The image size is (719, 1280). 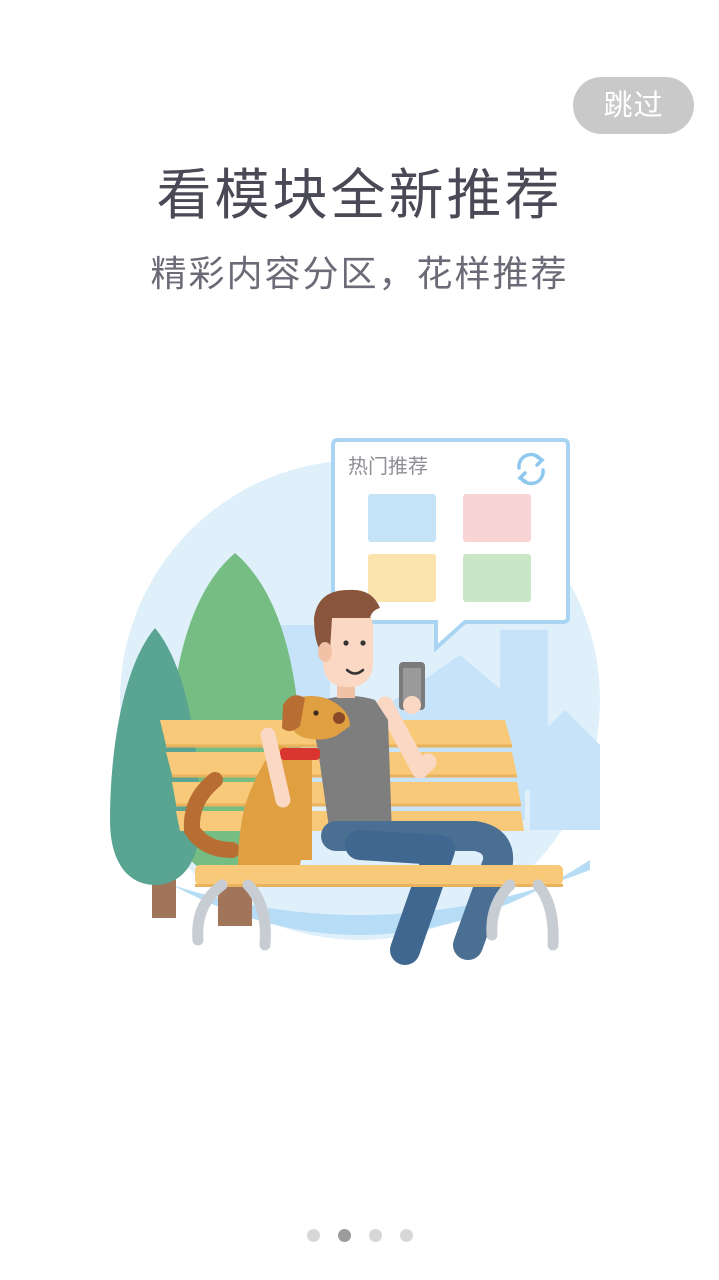 I want to click on card-title: 热门推荐, so click(x=388, y=466).